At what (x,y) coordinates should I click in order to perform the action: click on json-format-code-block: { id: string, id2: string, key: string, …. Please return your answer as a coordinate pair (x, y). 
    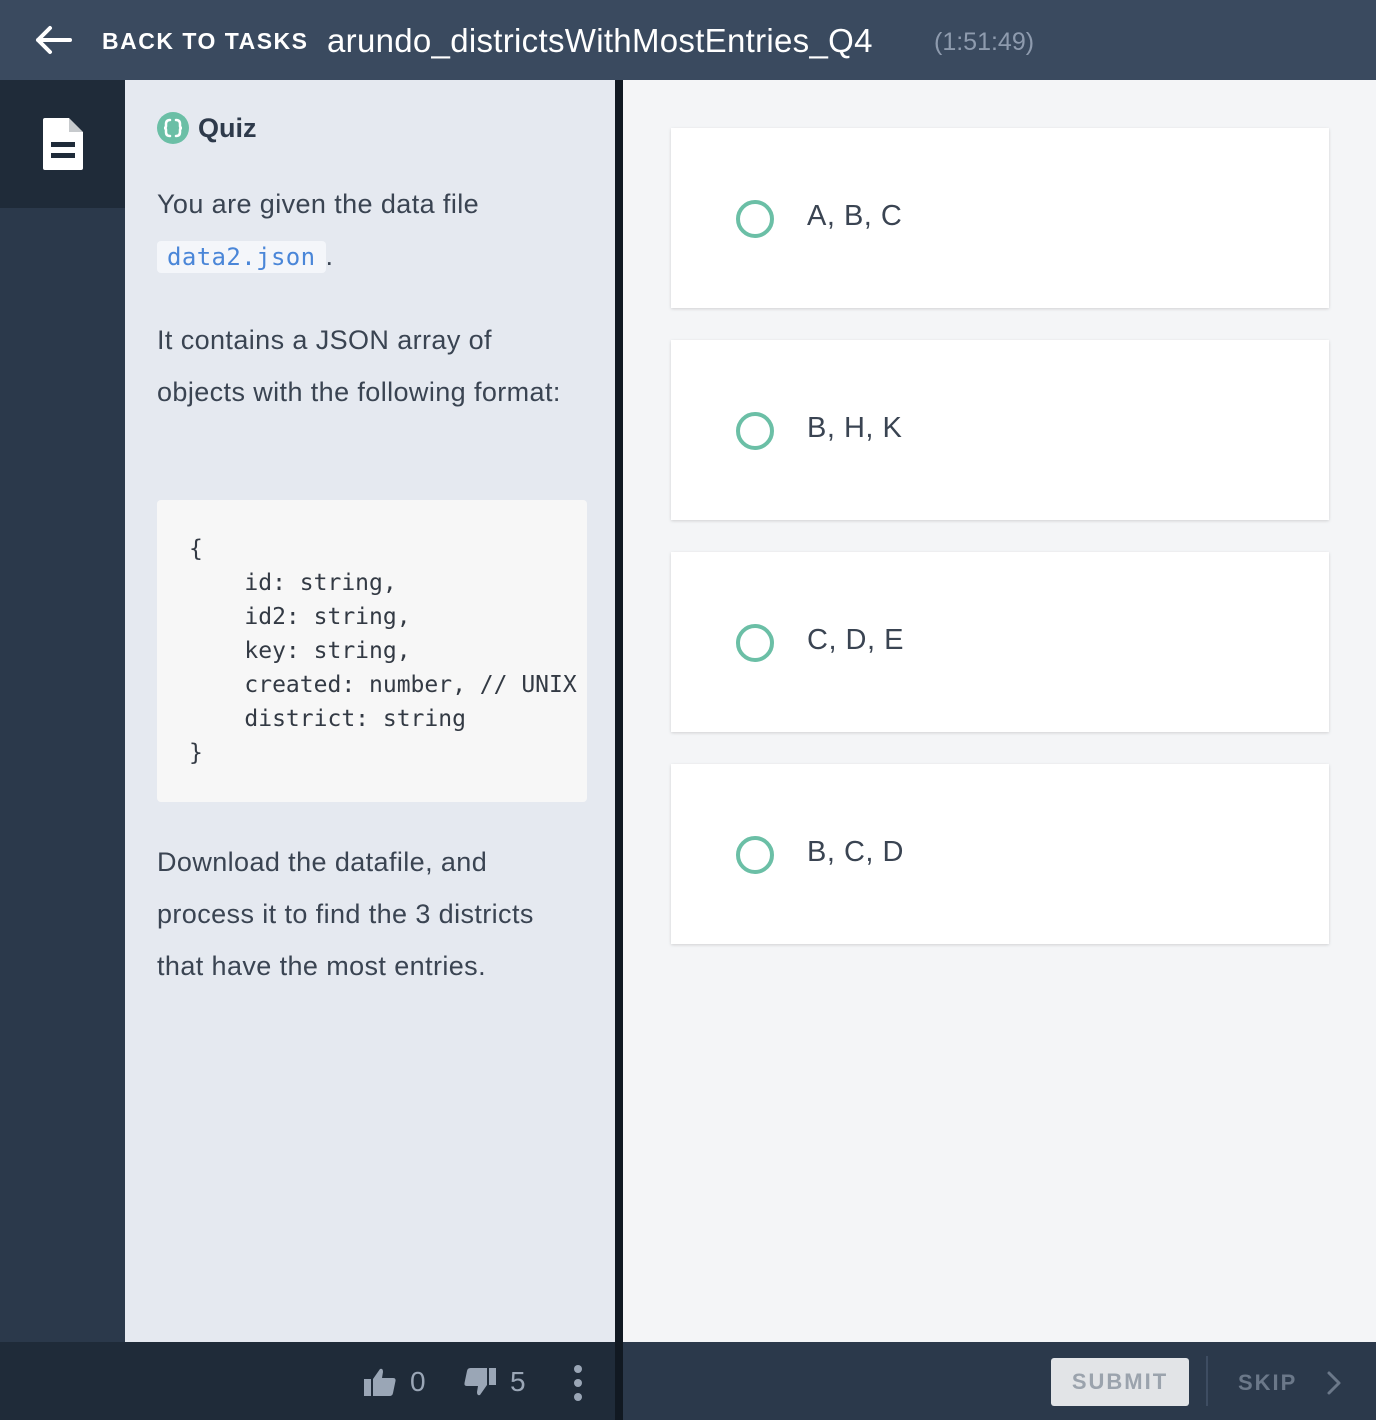
    Looking at the image, I should click on (372, 651).